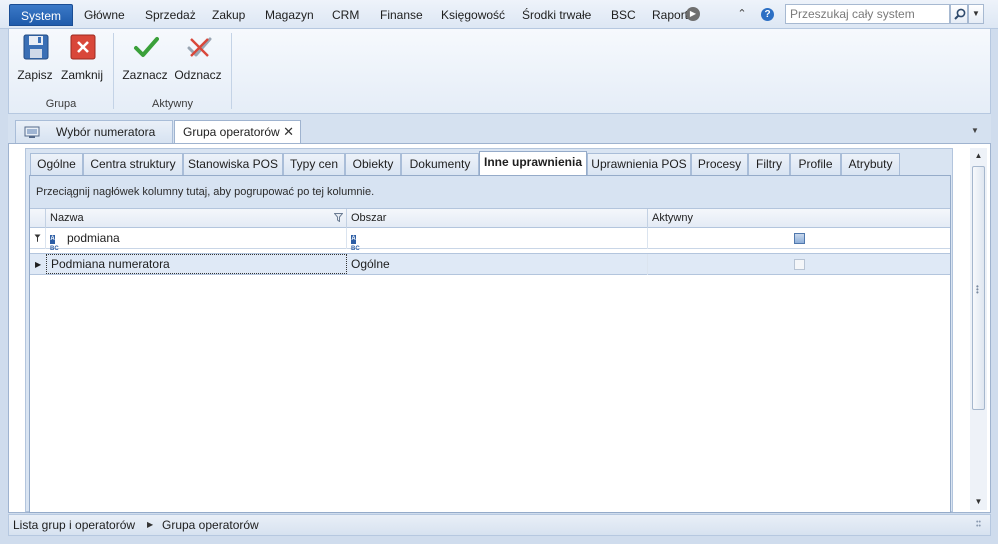 The width and height of the screenshot is (998, 544). I want to click on search-dropdown-icon: ▼, so click(976, 14).